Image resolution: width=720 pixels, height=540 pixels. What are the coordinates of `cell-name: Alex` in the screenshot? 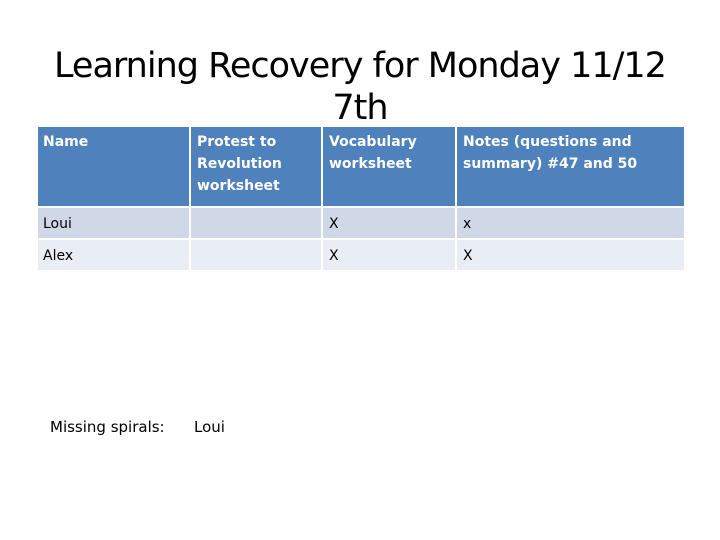 It's located at (113, 255).